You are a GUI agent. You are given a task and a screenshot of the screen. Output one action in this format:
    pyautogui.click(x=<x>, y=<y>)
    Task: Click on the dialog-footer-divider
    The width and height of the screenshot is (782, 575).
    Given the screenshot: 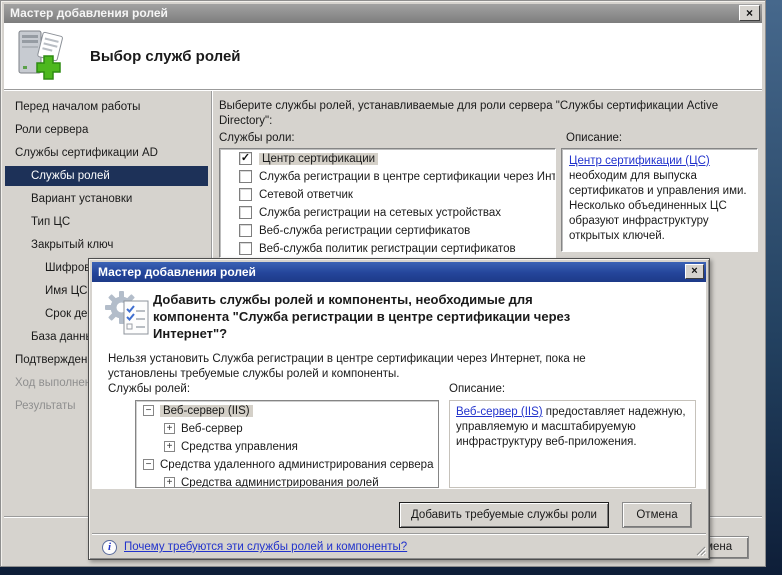 What is the action you would take?
    pyautogui.click(x=399, y=534)
    